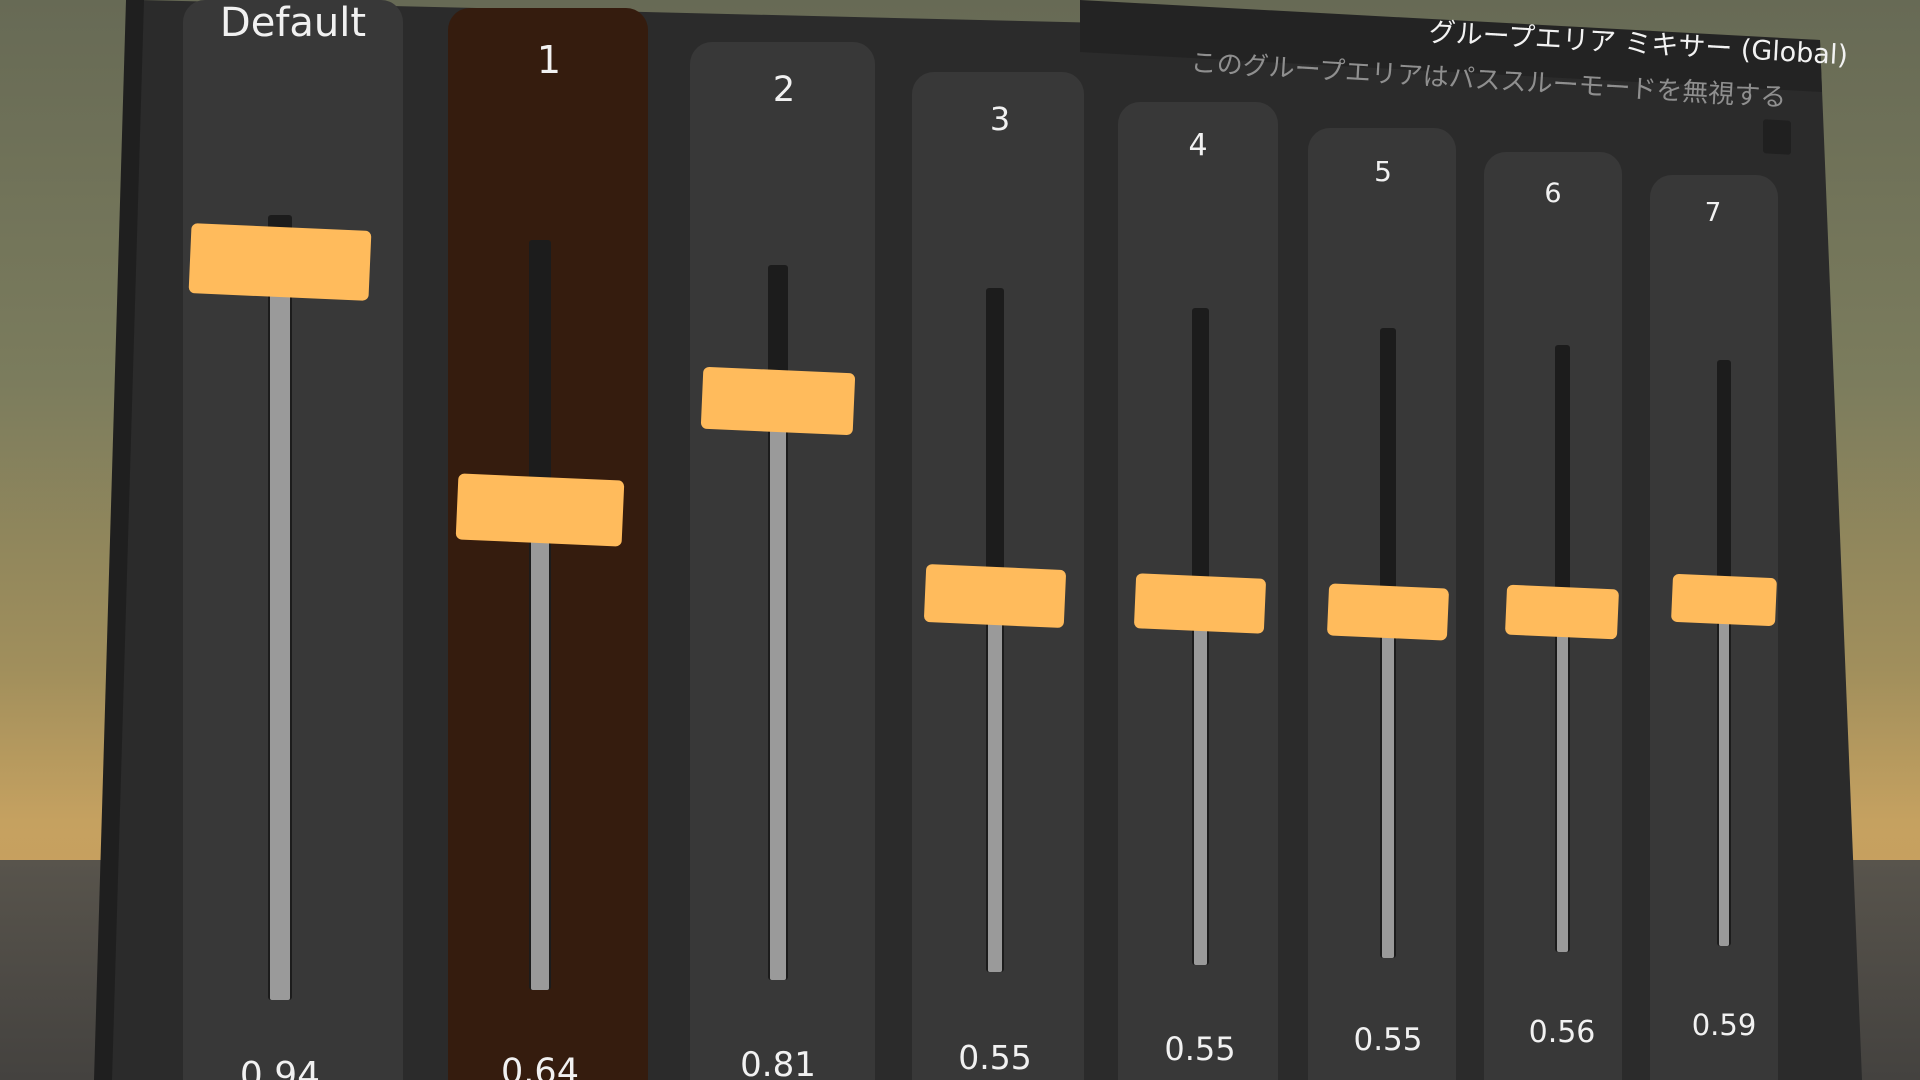  Describe the element at coordinates (1198, 145) in the screenshot. I see `channel-label: 4` at that location.